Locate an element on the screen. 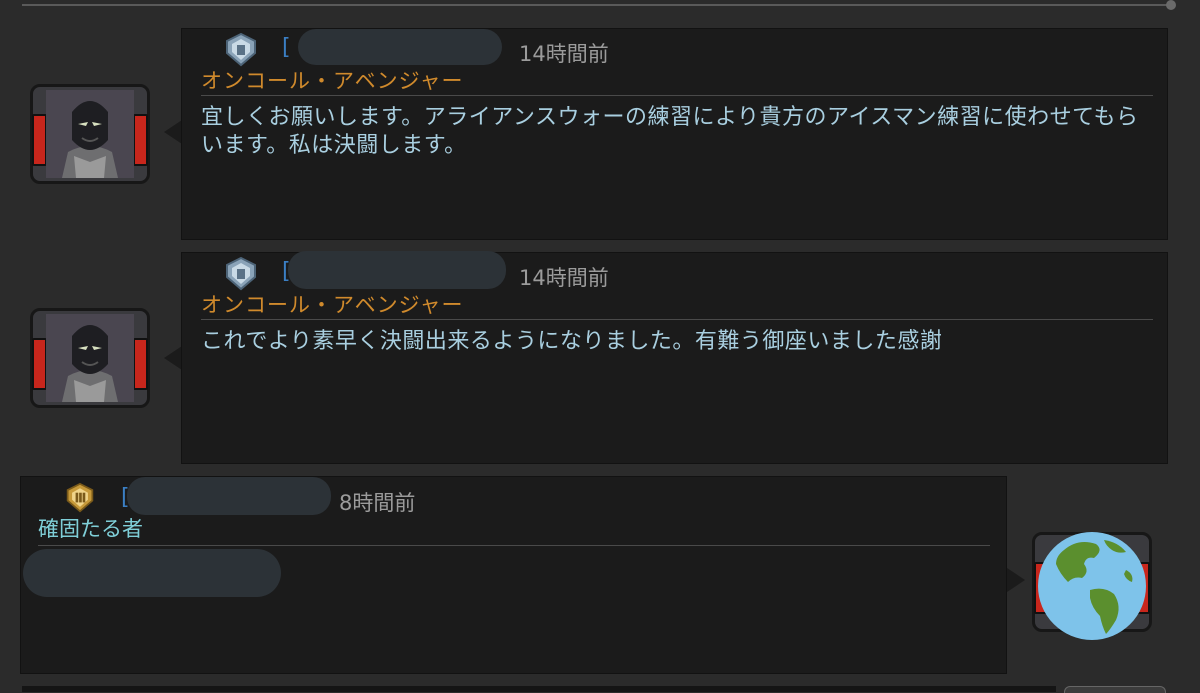 The height and width of the screenshot is (693, 1200). chat-input-bar is located at coordinates (539, 689).